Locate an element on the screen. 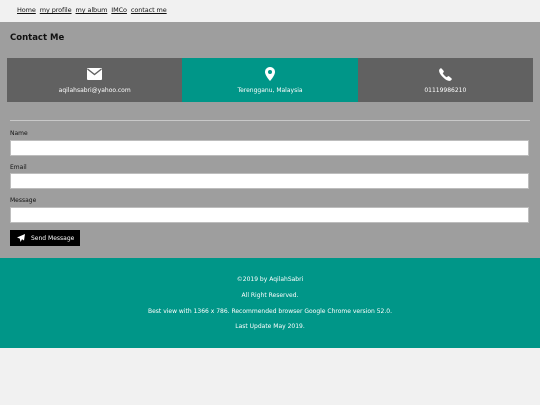 Image resolution: width=540 pixels, height=405 pixels. footer-rights: All Right Reserved. is located at coordinates (270, 295).